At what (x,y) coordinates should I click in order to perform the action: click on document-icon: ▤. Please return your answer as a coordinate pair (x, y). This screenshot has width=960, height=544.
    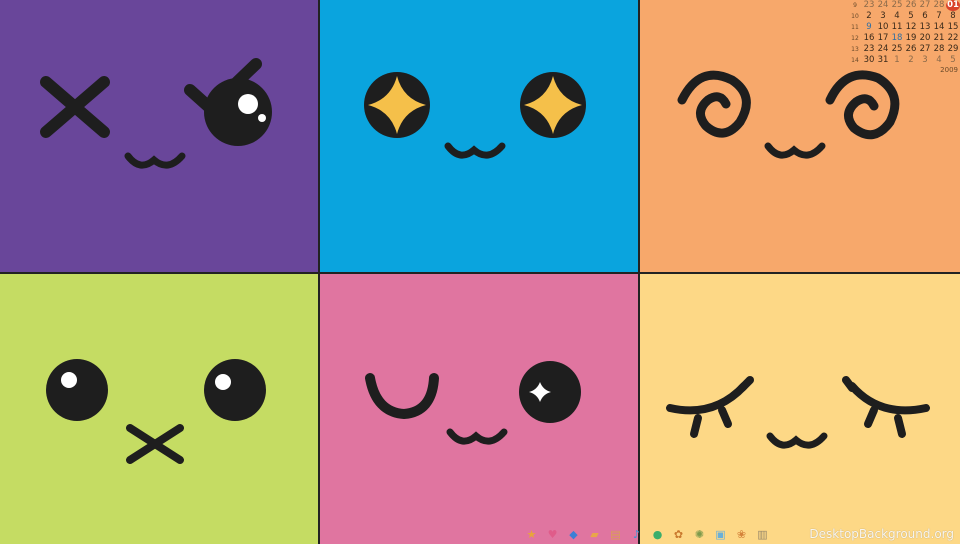
    Looking at the image, I should click on (615, 534).